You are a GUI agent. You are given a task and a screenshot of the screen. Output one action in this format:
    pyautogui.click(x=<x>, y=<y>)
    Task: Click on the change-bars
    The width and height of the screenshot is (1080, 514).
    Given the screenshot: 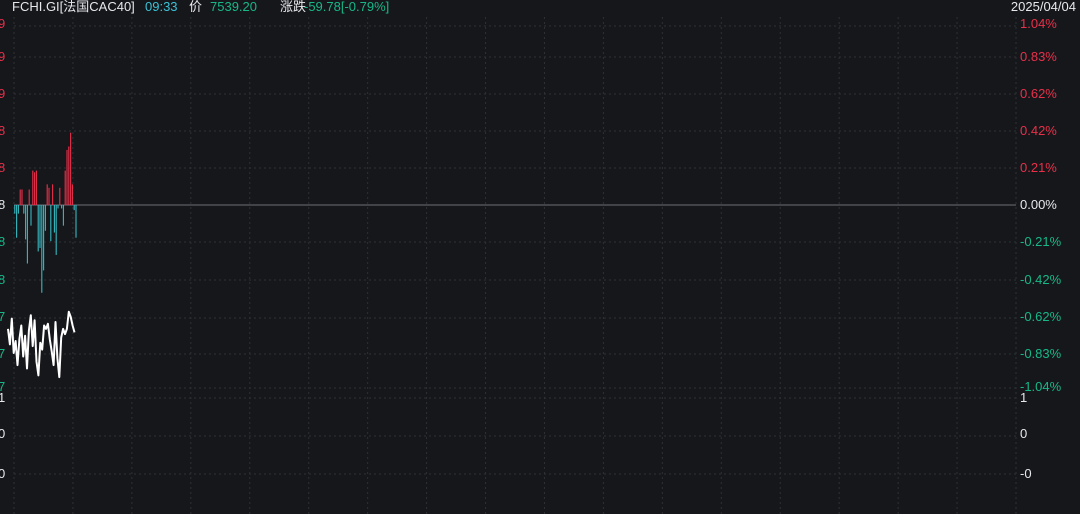 What is the action you would take?
    pyautogui.click(x=45, y=212)
    